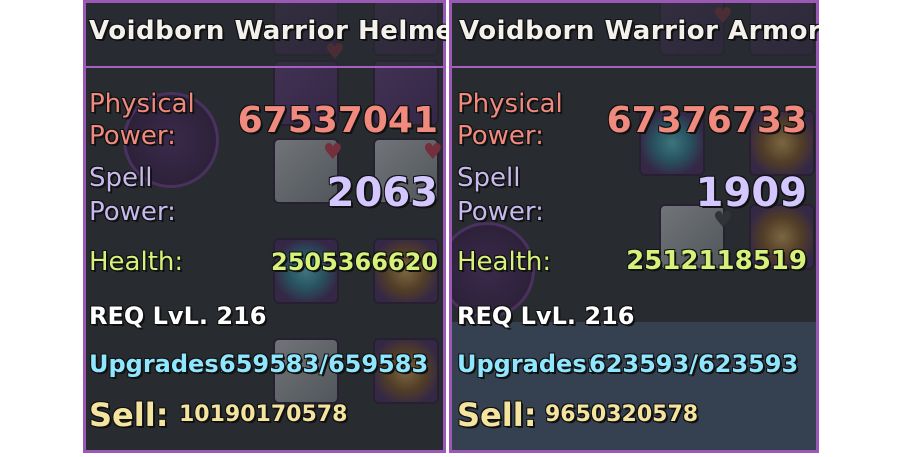 The width and height of the screenshot is (914, 457). I want to click on upgrades-value: 623593/623593, so click(694, 364).